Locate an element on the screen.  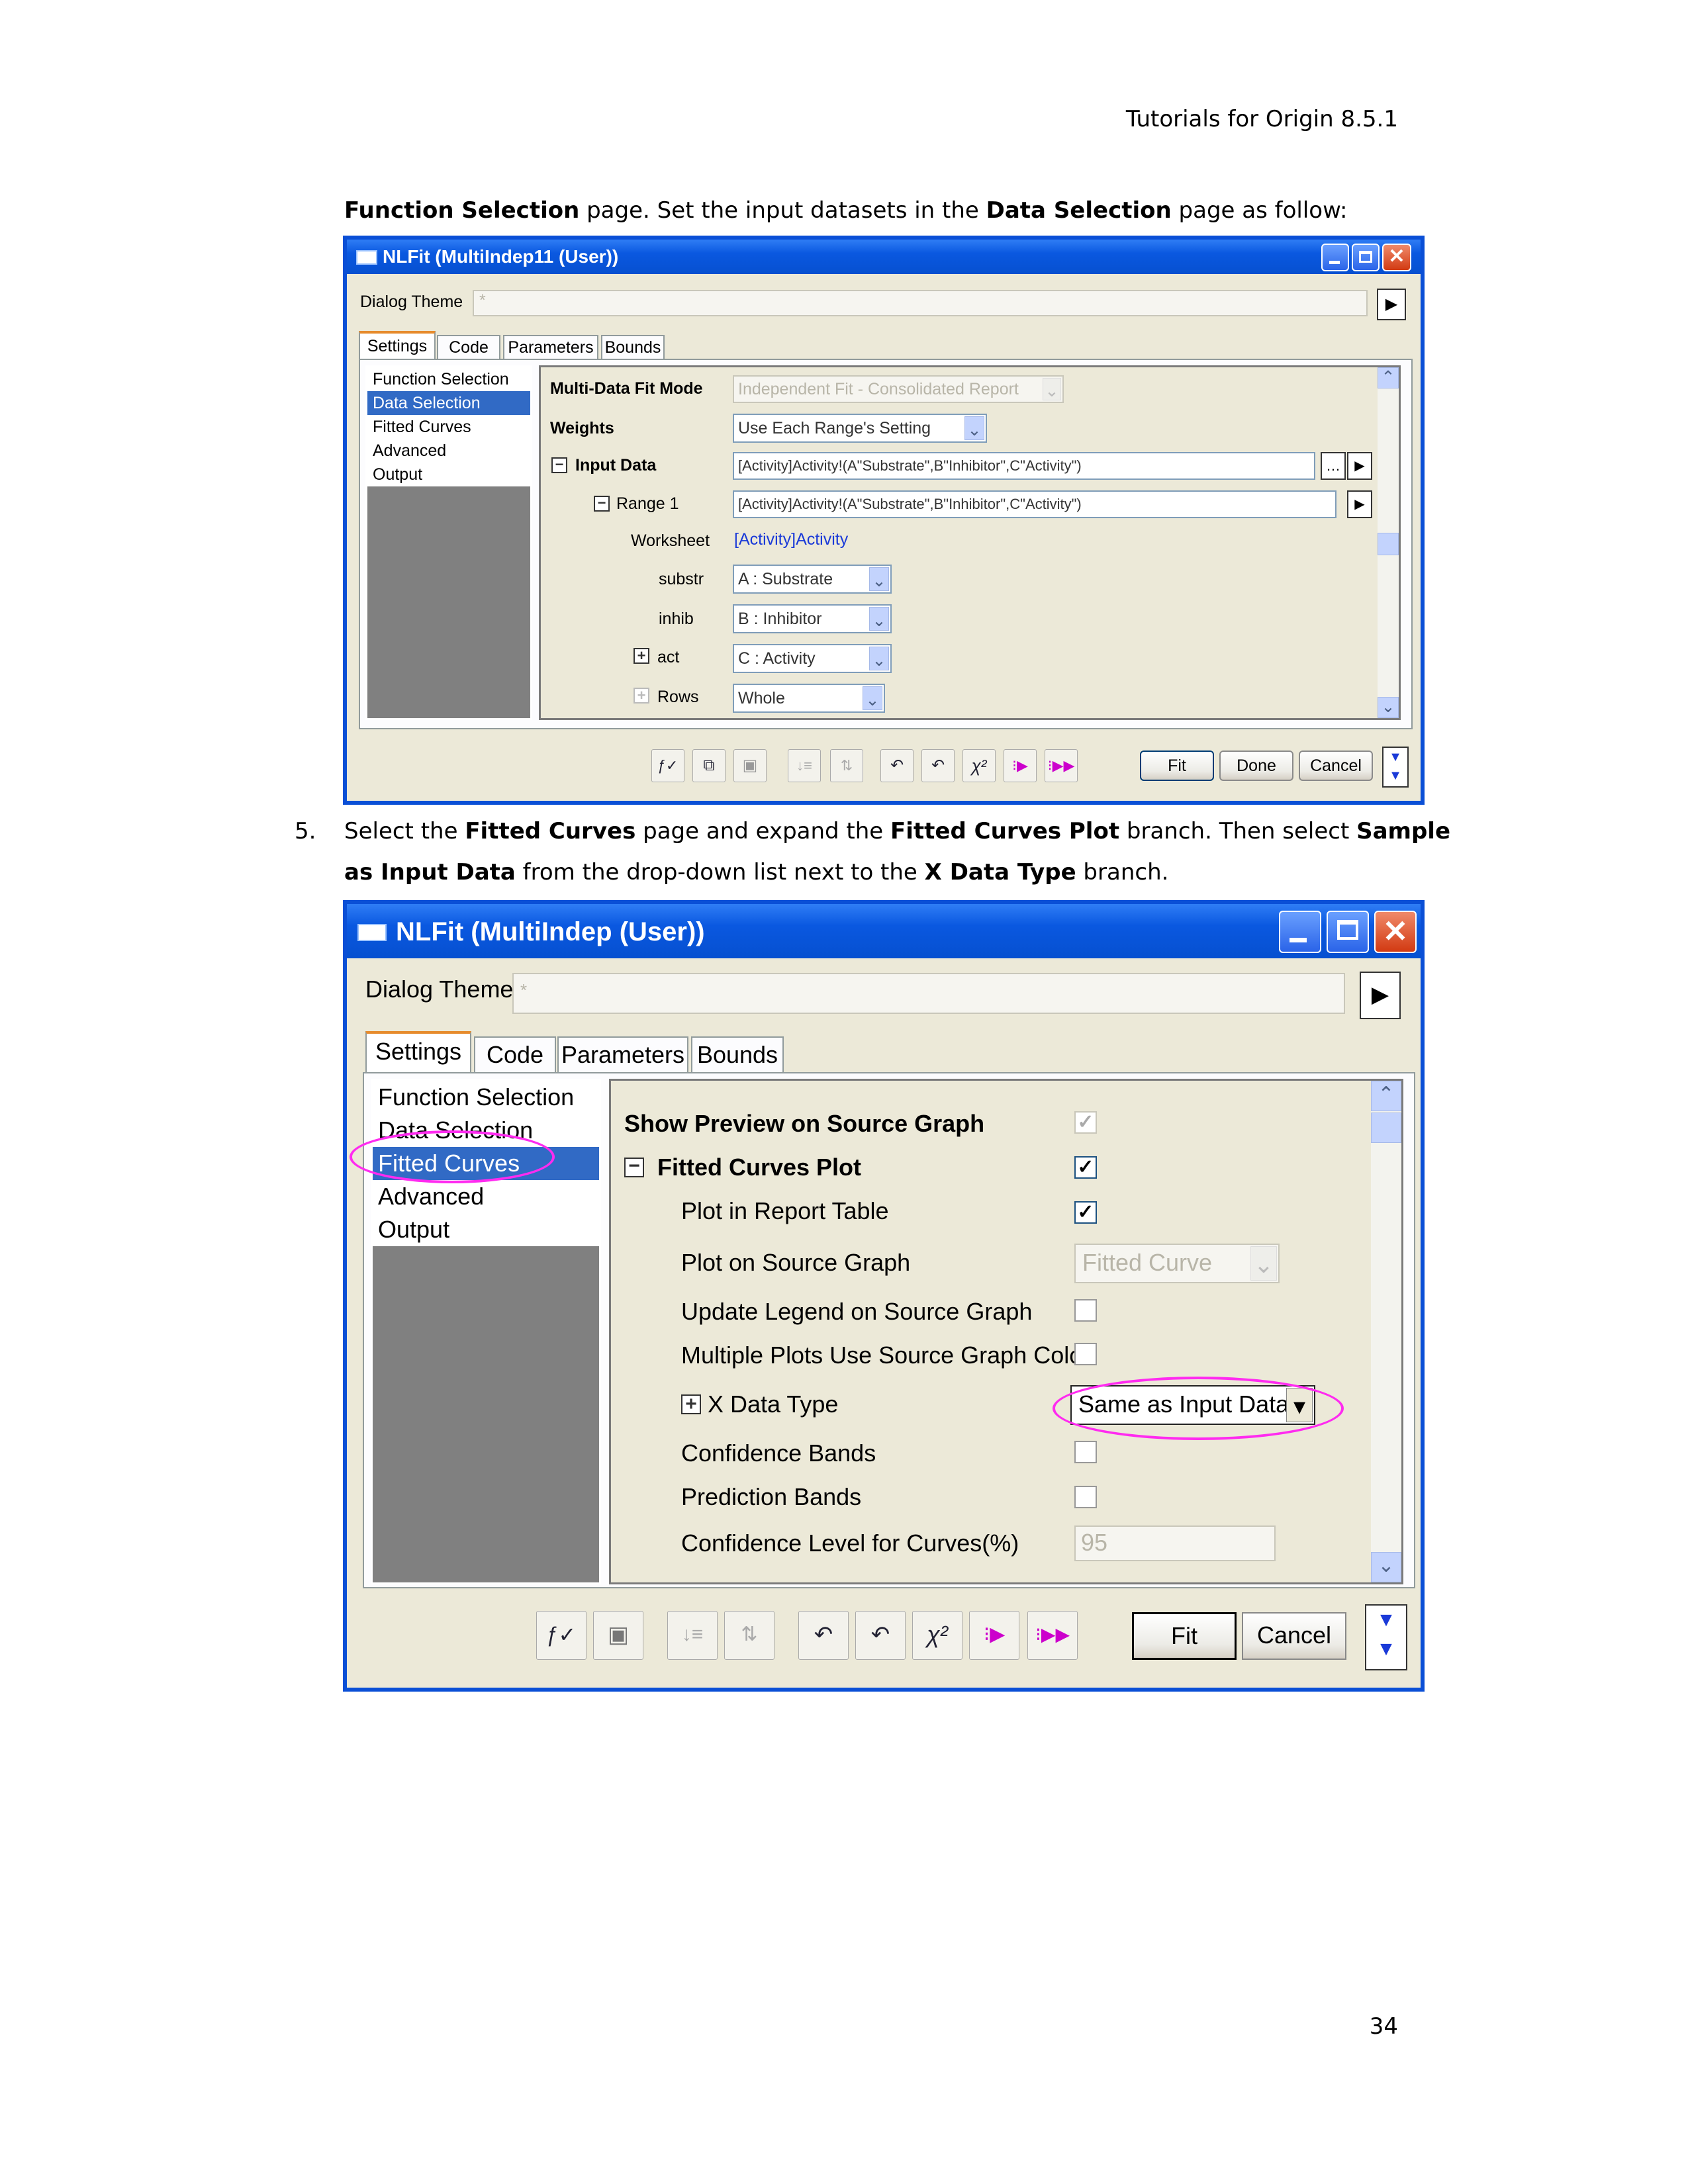
prediction-bands-checkbox is located at coordinates (1085, 1497).